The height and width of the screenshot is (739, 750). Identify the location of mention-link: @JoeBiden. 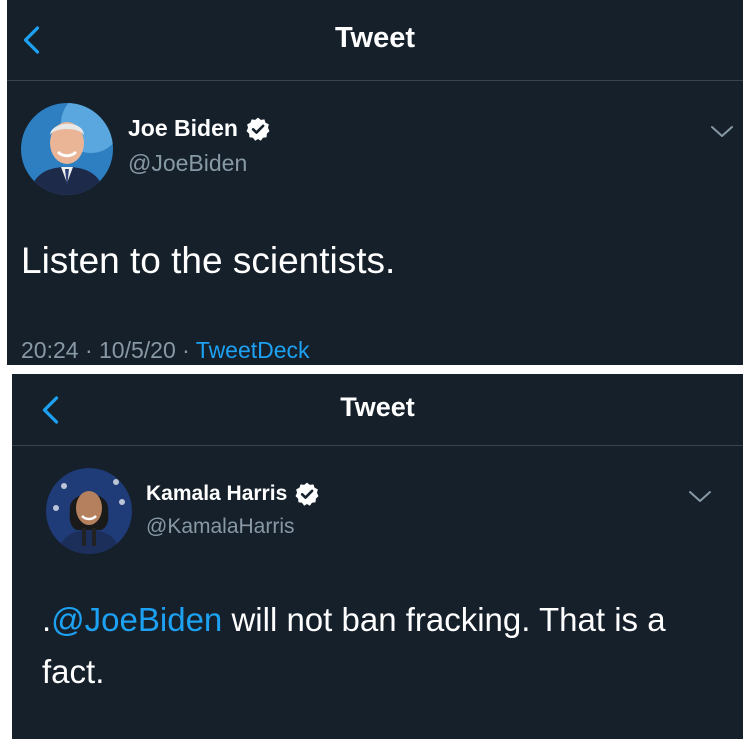
(136, 619).